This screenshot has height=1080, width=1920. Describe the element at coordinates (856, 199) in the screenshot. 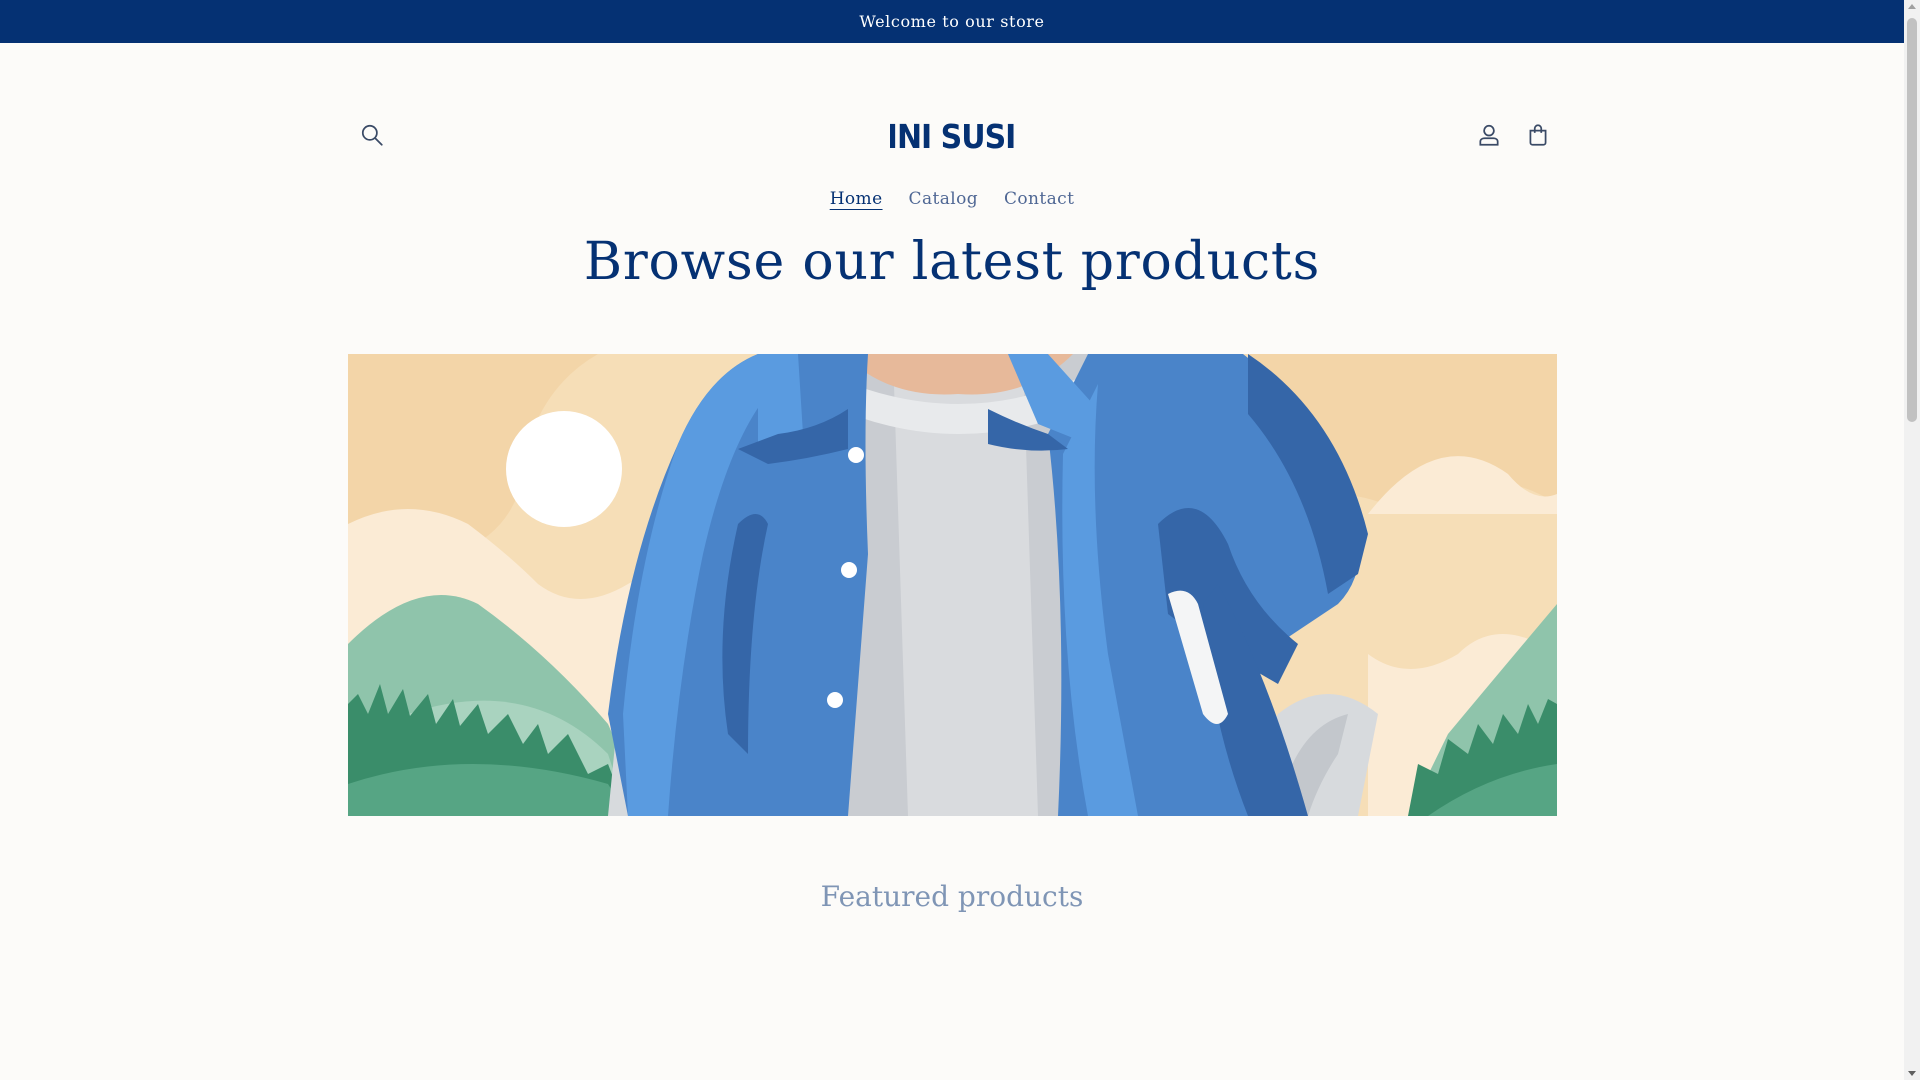

I see `nav-item-home: Home` at that location.